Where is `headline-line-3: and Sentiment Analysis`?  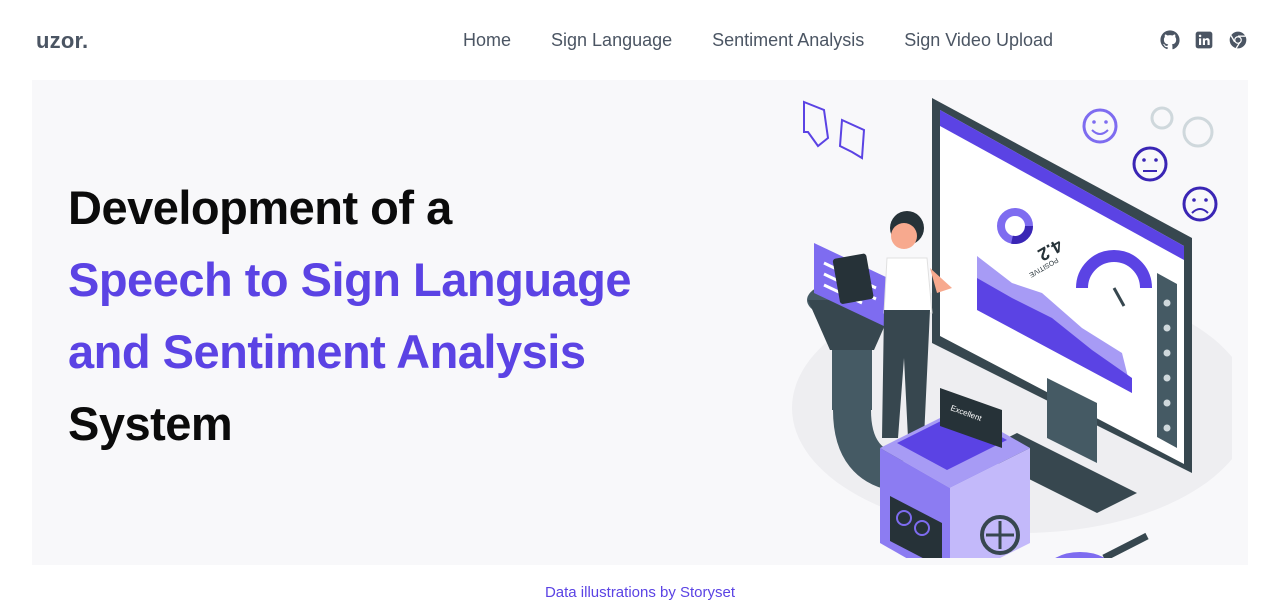 headline-line-3: and Sentiment Analysis is located at coordinates (327, 351).